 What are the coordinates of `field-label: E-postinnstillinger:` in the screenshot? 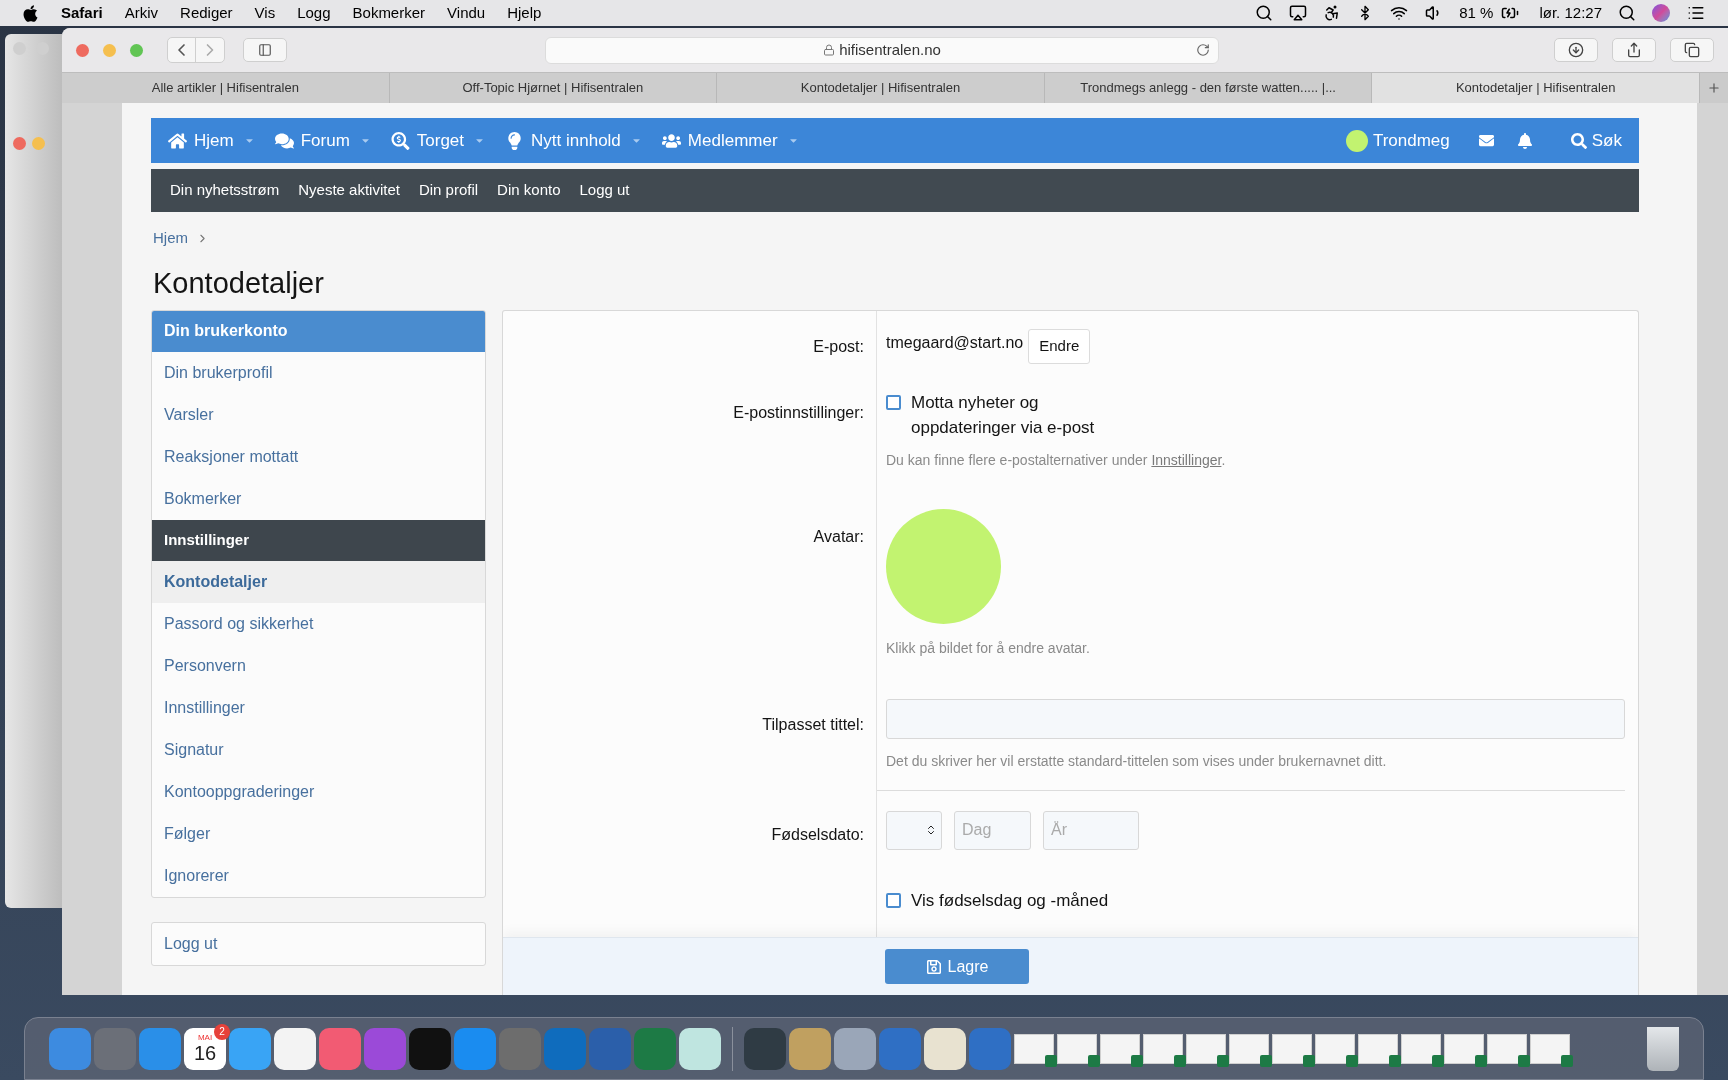 It's located at (798, 412).